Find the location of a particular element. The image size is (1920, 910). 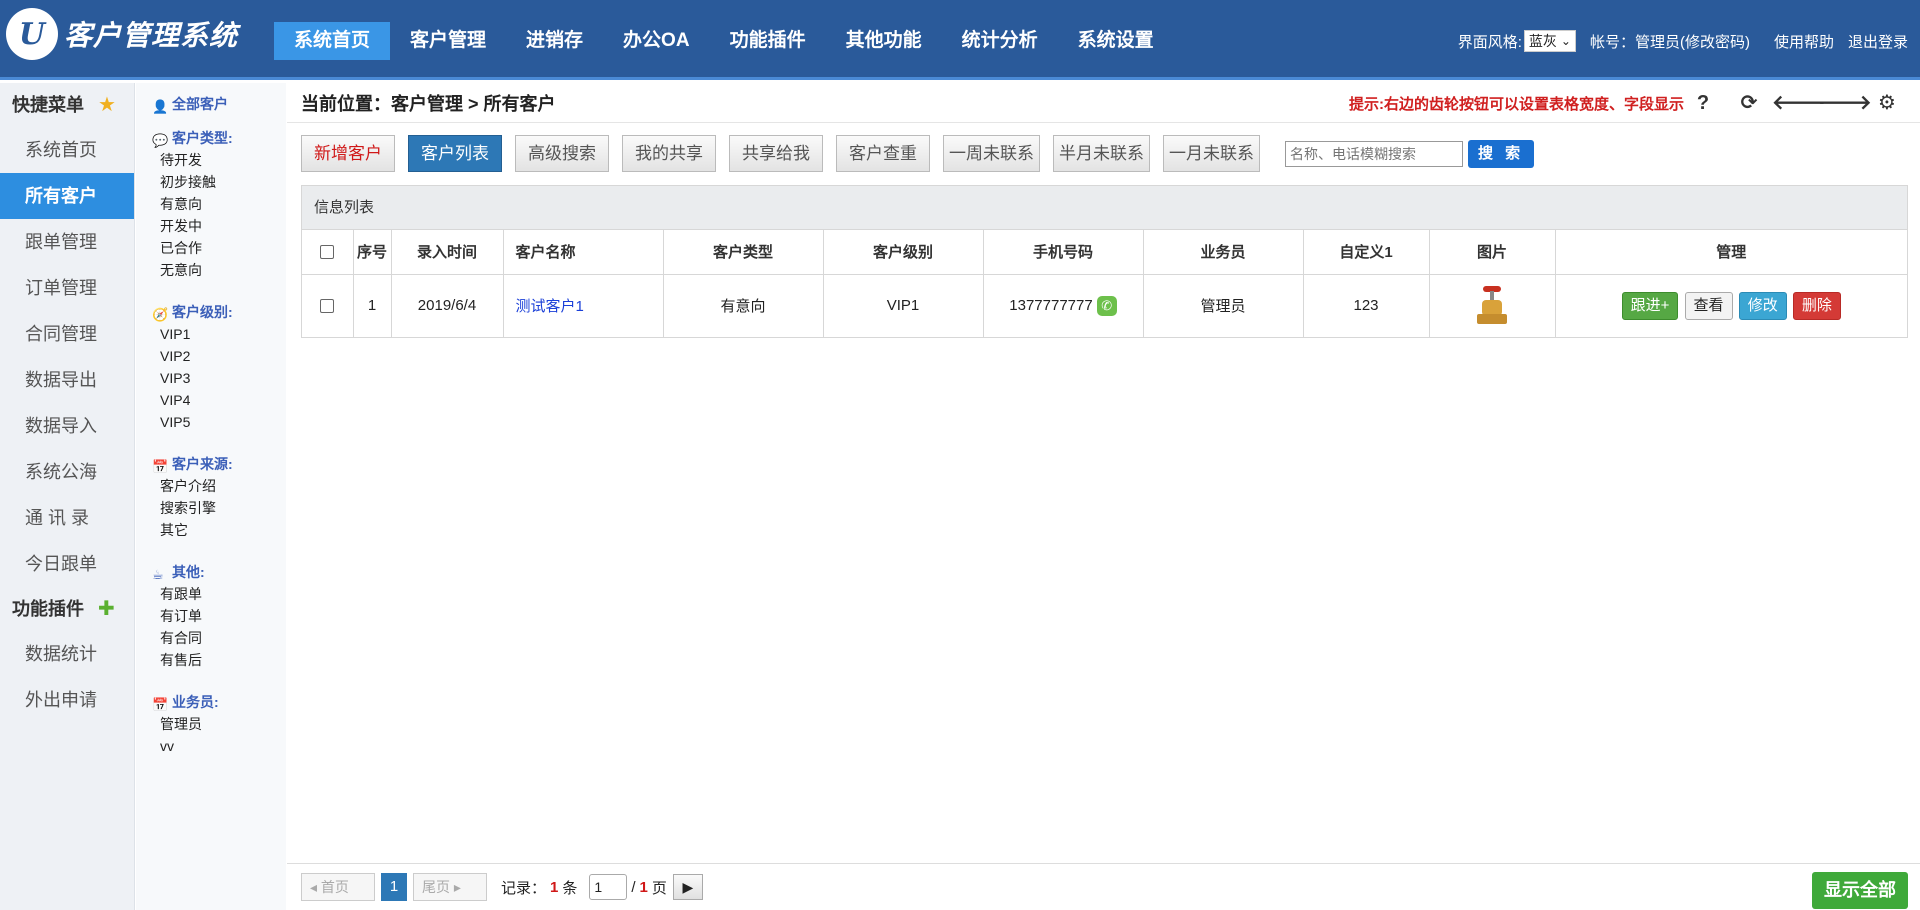

no-contact-halfmonth-button: 半月未联系 is located at coordinates (1101, 153).